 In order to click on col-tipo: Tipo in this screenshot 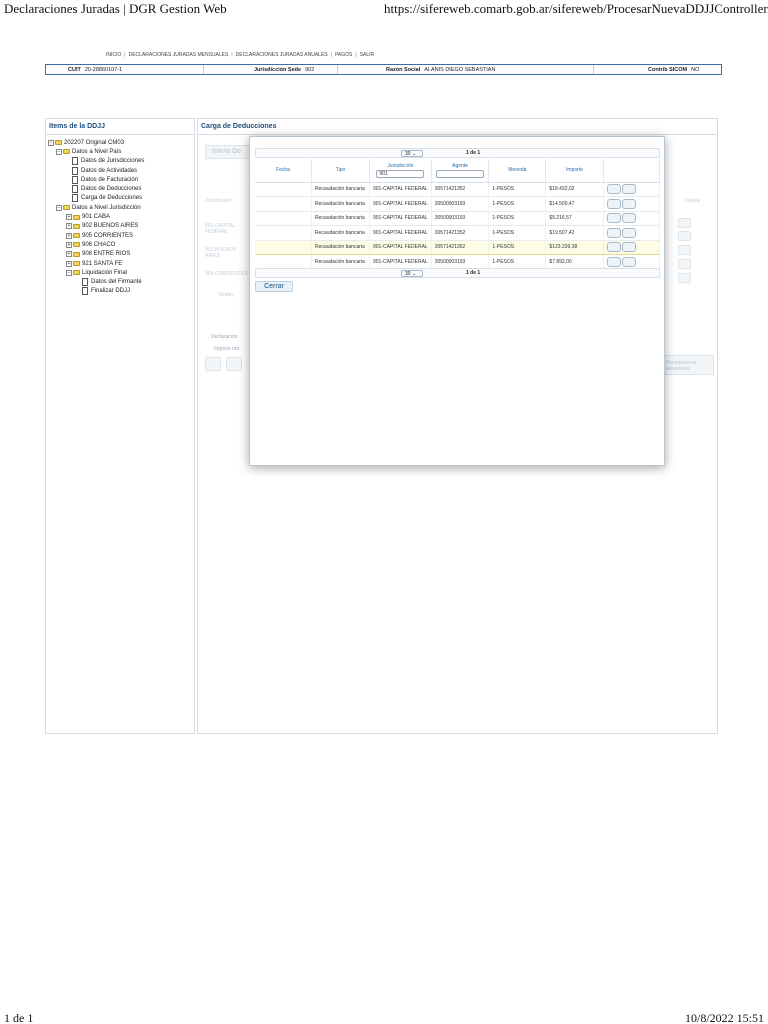, I will do `click(340, 171)`.